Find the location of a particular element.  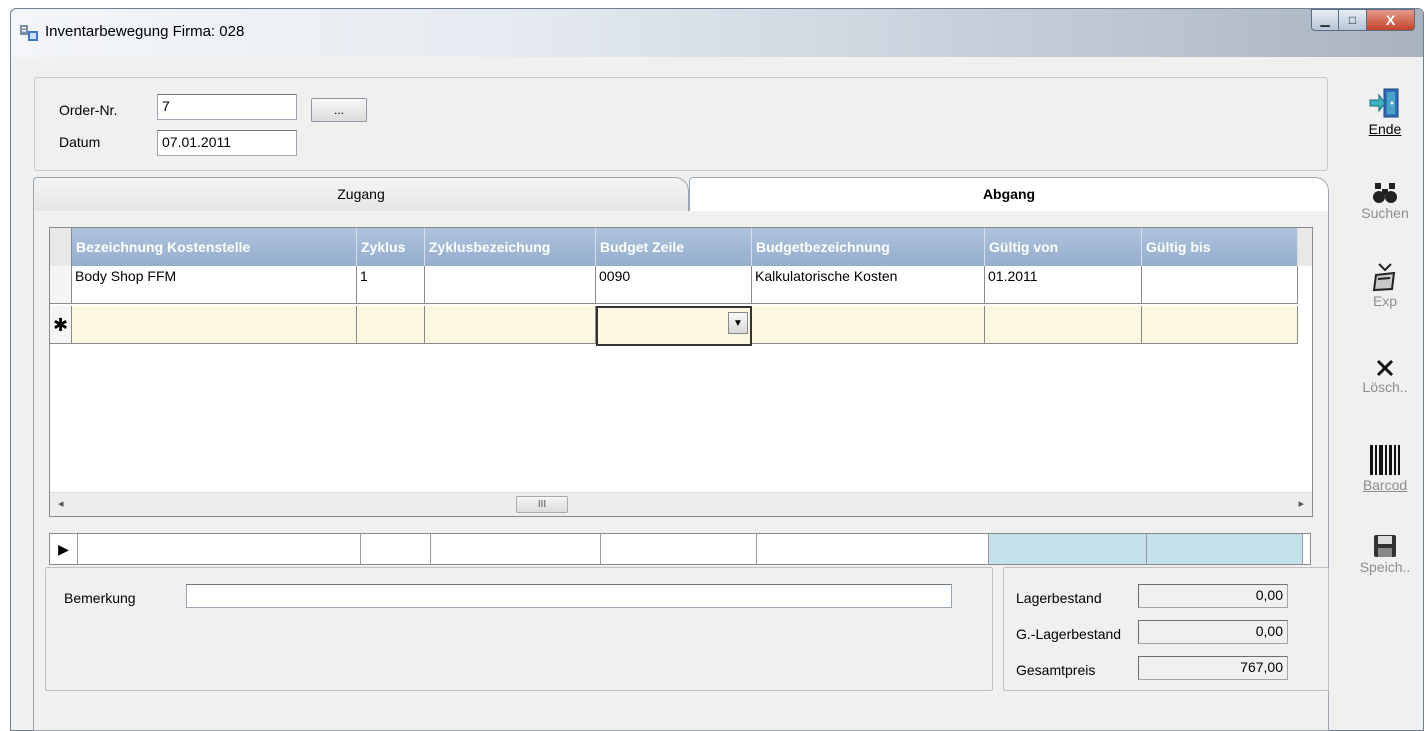

search-label: Suchen is located at coordinates (1385, 213).